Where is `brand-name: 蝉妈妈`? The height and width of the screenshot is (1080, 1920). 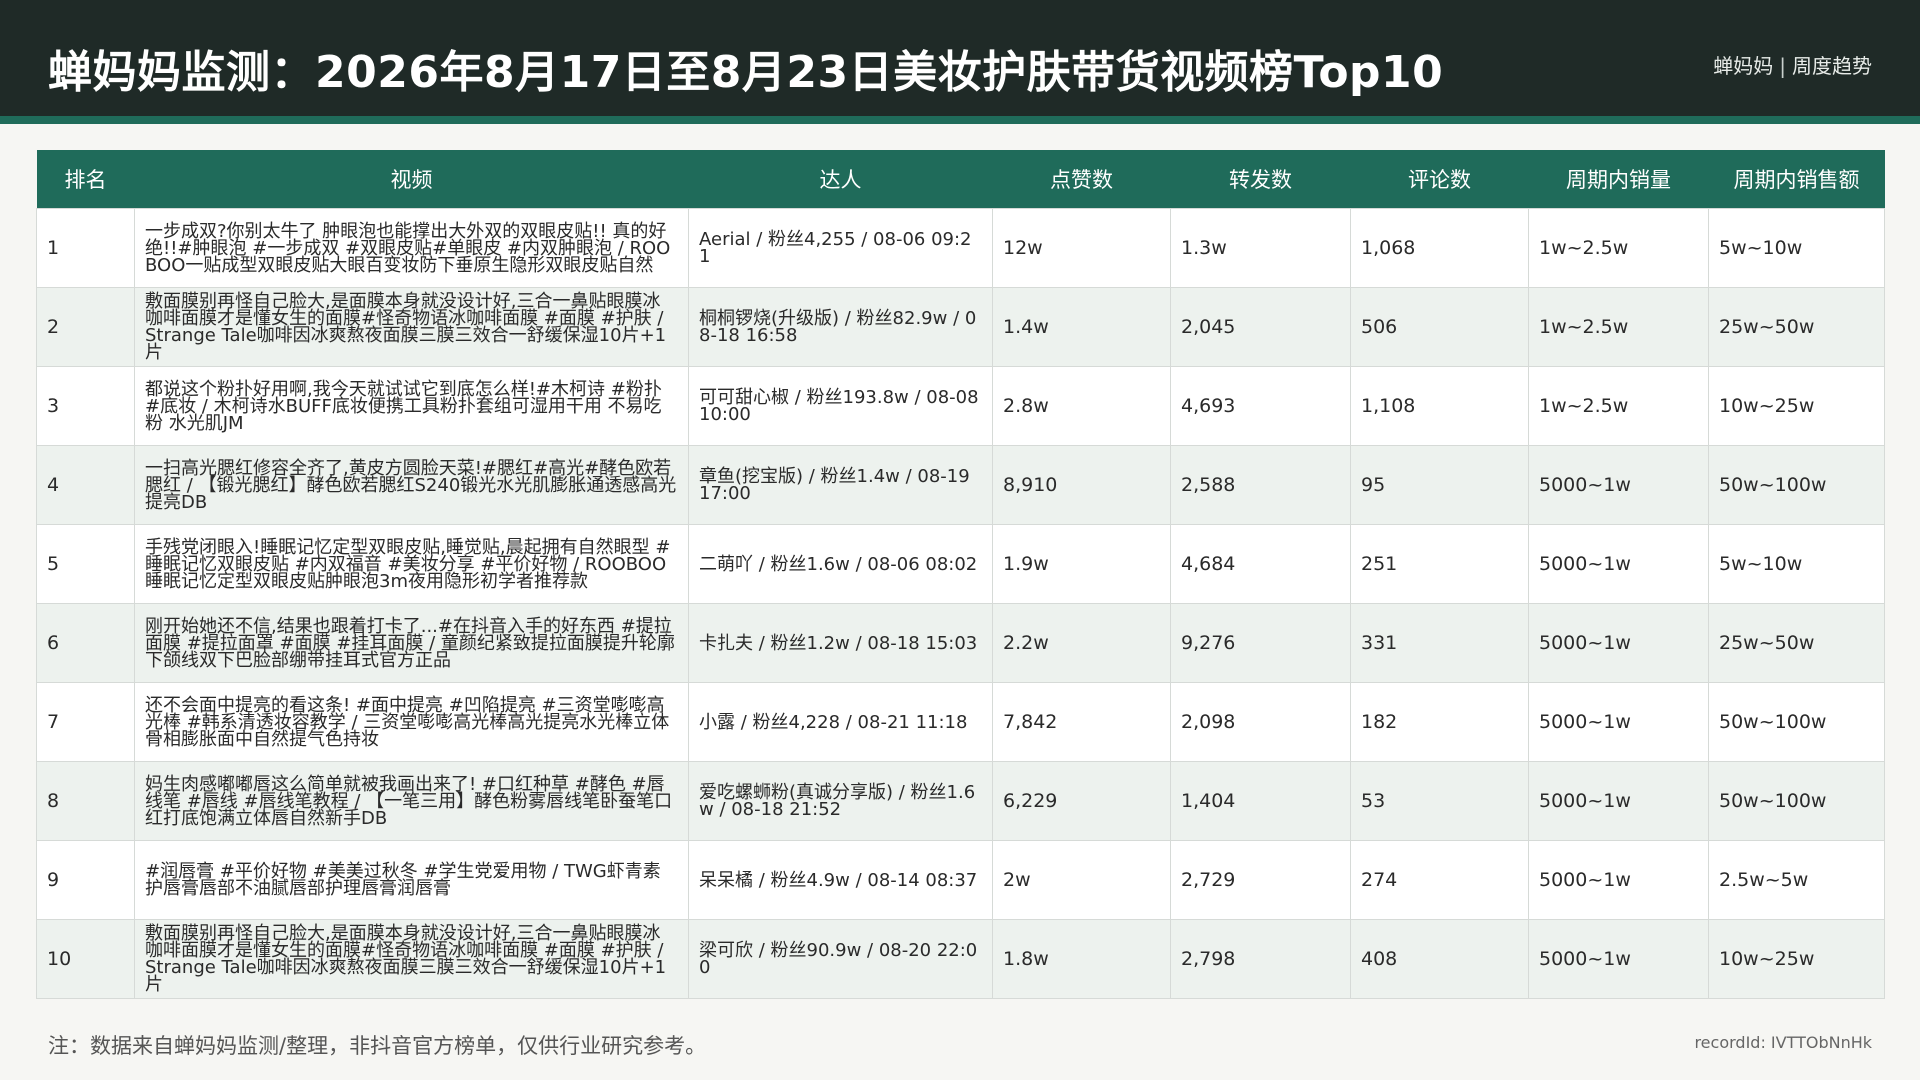
brand-name: 蝉妈妈 is located at coordinates (1743, 66).